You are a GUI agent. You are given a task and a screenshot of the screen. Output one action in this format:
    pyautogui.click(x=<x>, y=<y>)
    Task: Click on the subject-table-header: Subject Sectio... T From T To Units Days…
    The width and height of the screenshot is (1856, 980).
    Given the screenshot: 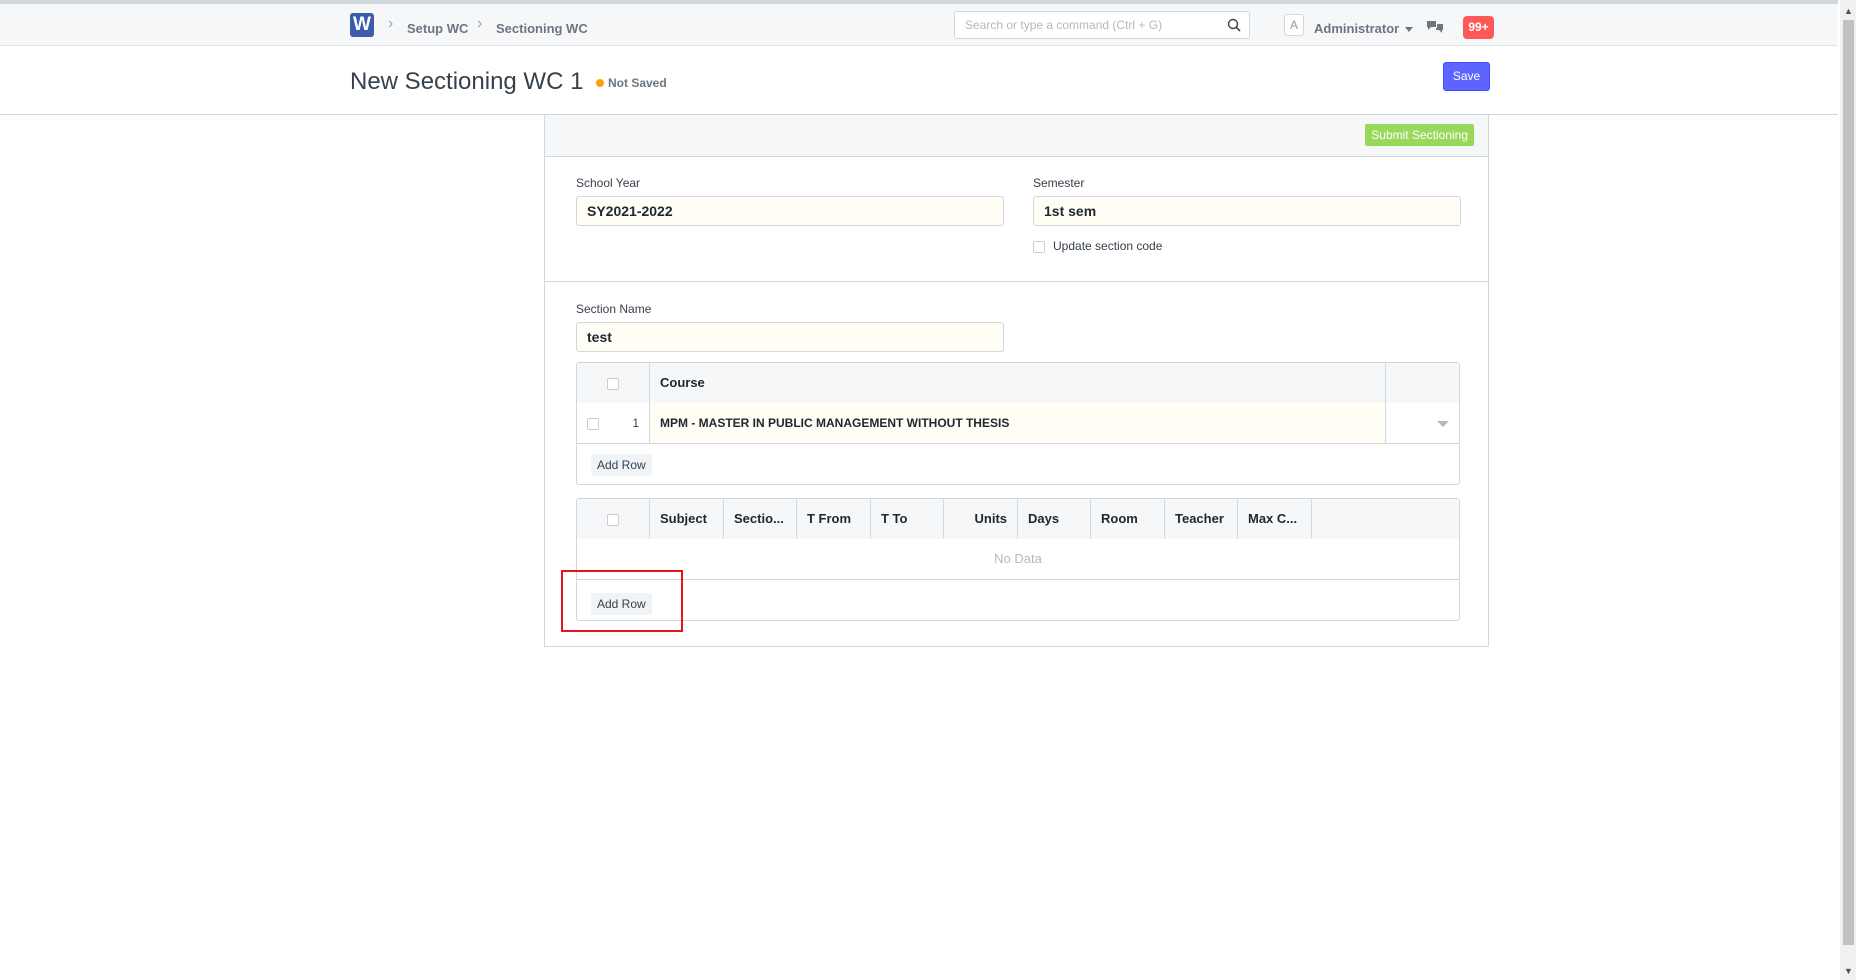 What is the action you would take?
    pyautogui.click(x=1018, y=519)
    